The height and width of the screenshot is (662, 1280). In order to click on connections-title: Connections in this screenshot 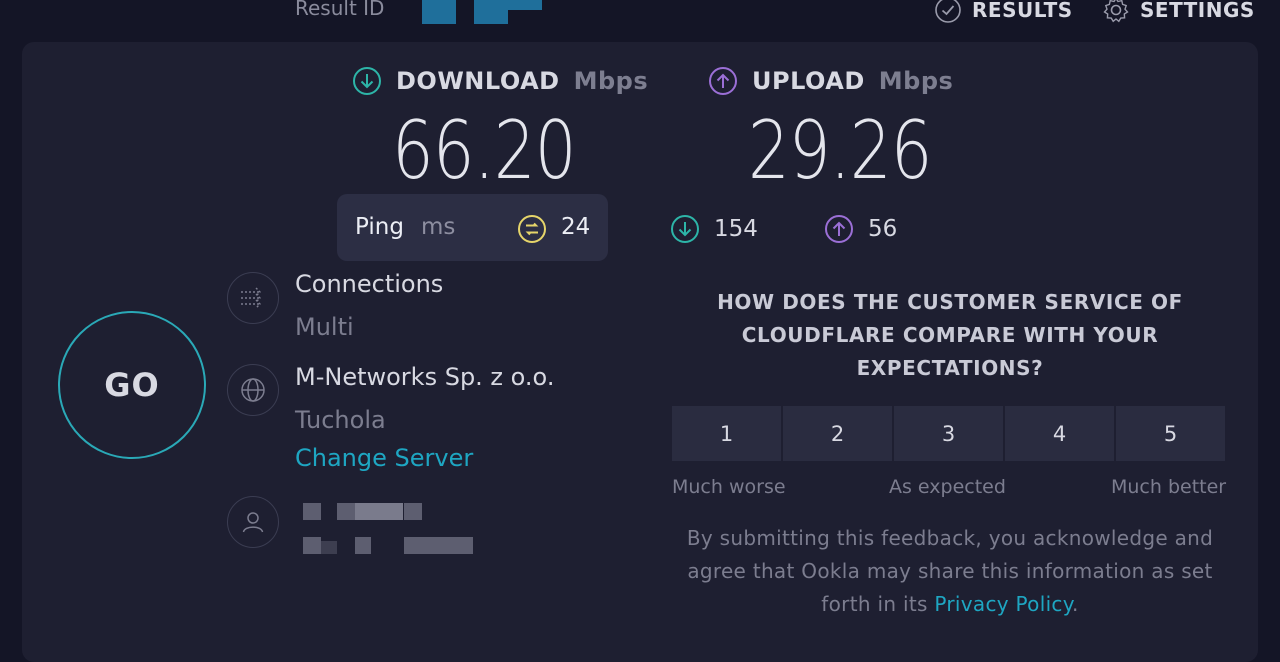, I will do `click(369, 284)`.